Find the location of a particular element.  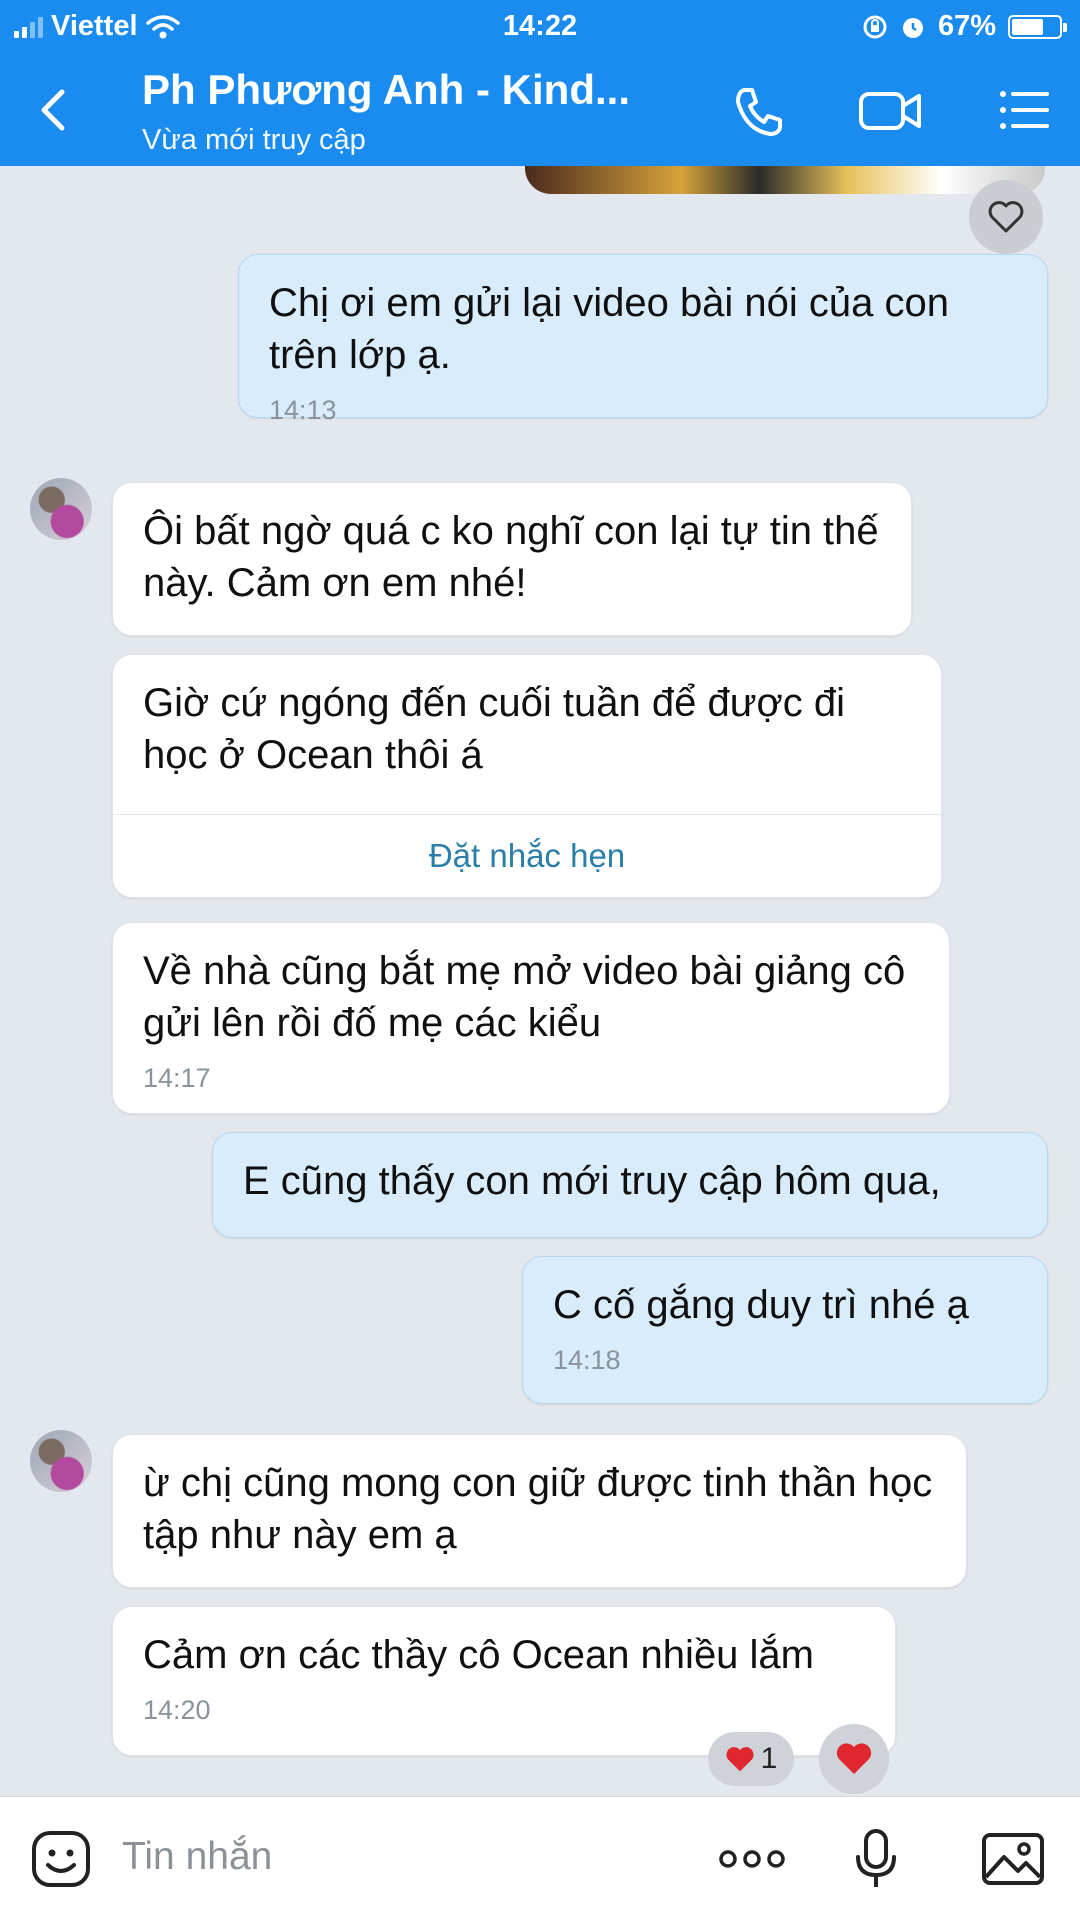

message-text: E cũng thấy con mới truy cập hôm qua, is located at coordinates (592, 1181).